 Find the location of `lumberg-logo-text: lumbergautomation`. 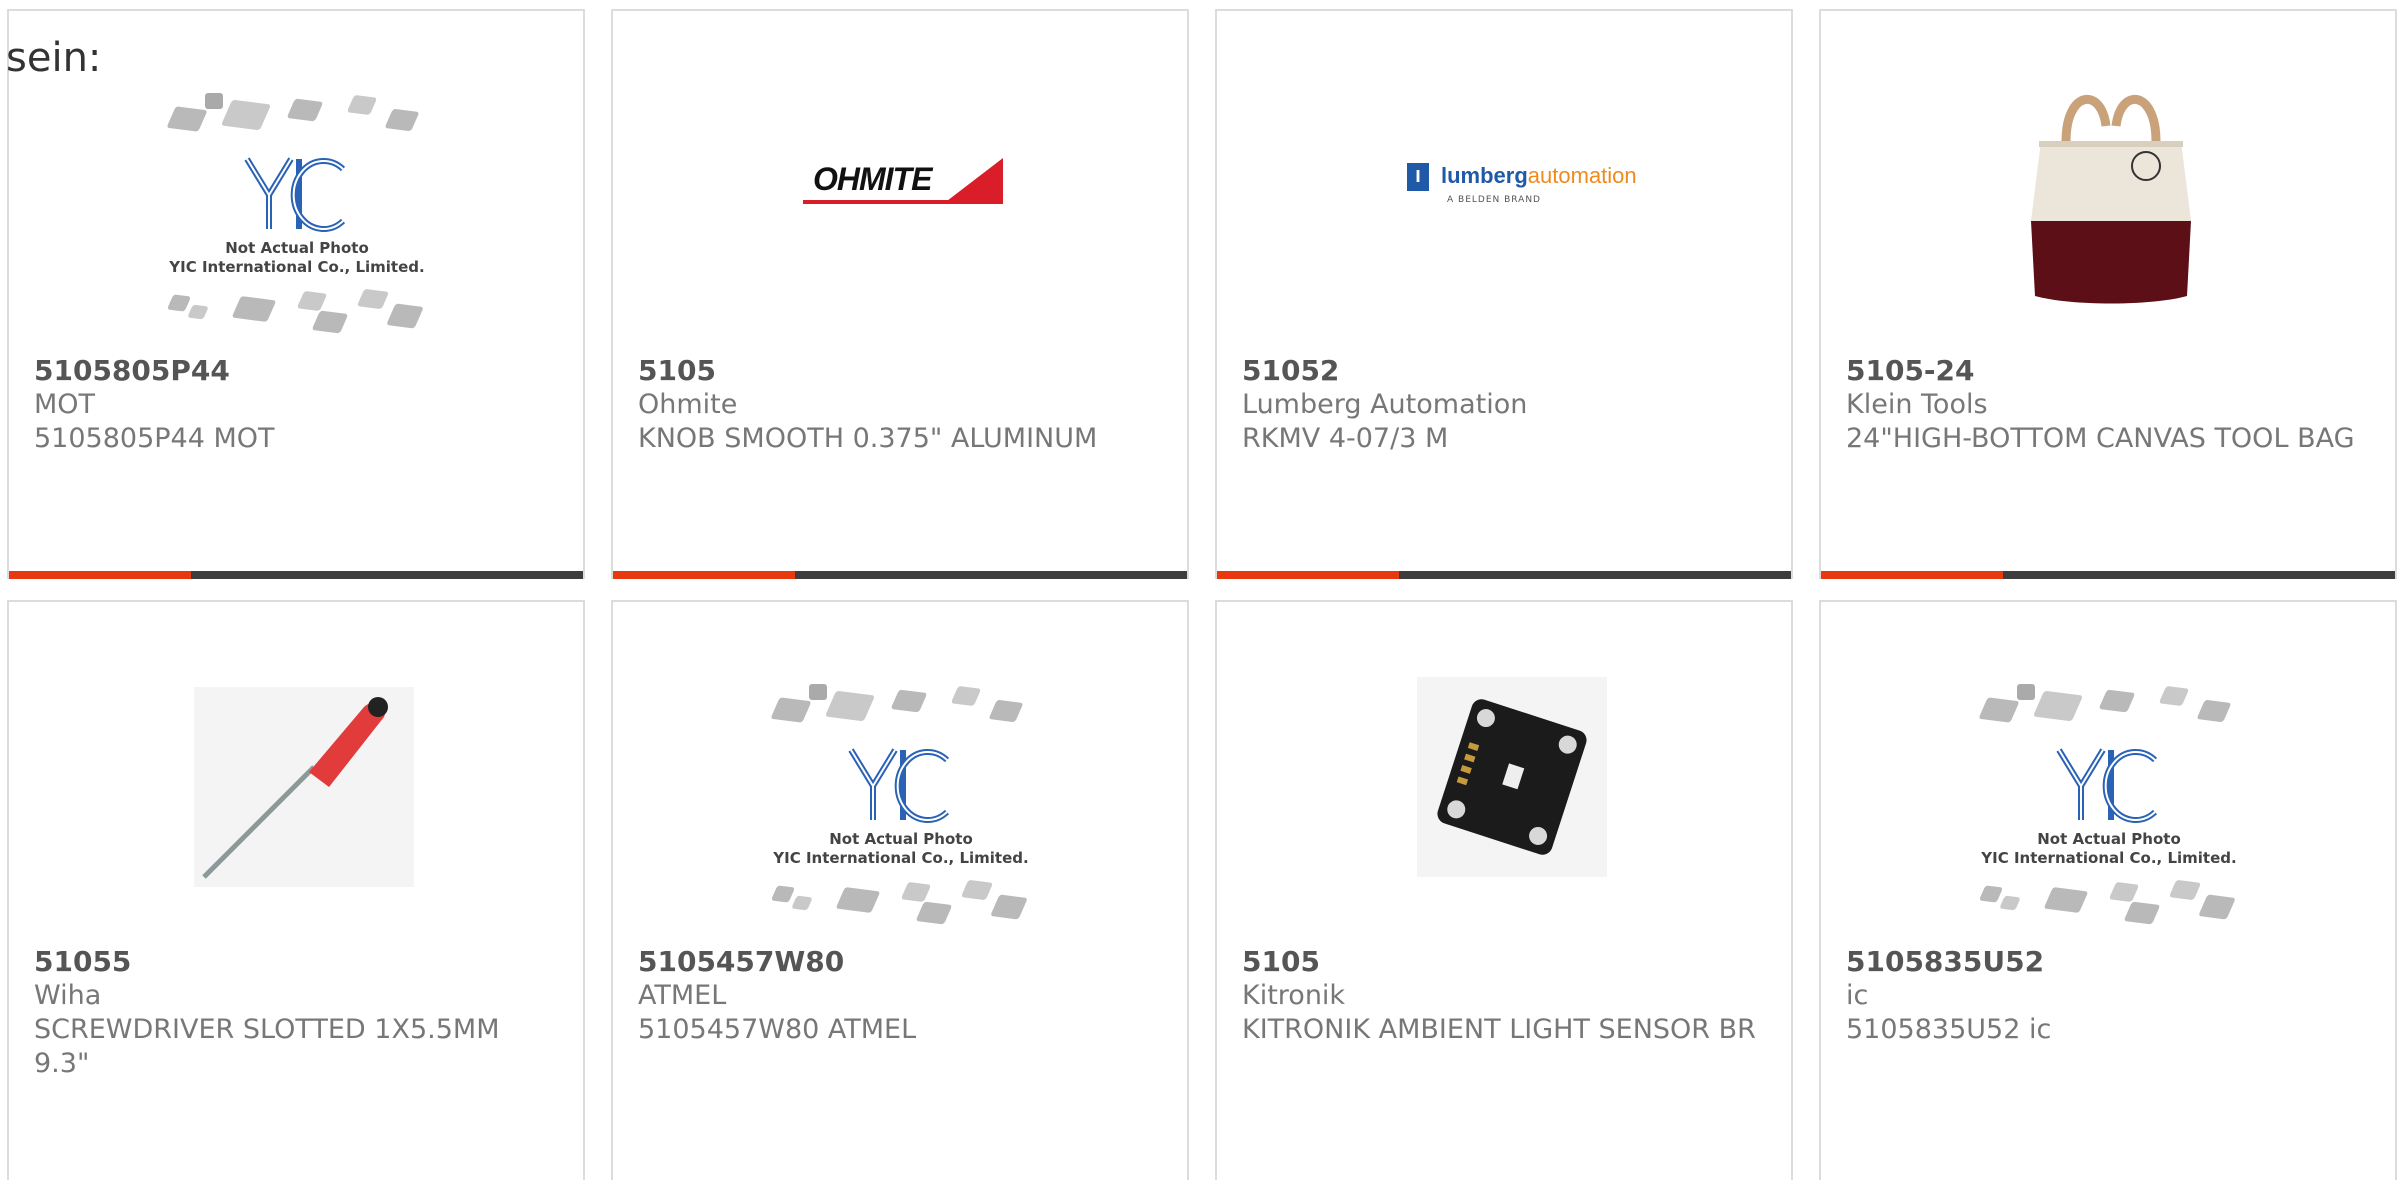

lumberg-logo-text: lumbergautomation is located at coordinates (1539, 176).